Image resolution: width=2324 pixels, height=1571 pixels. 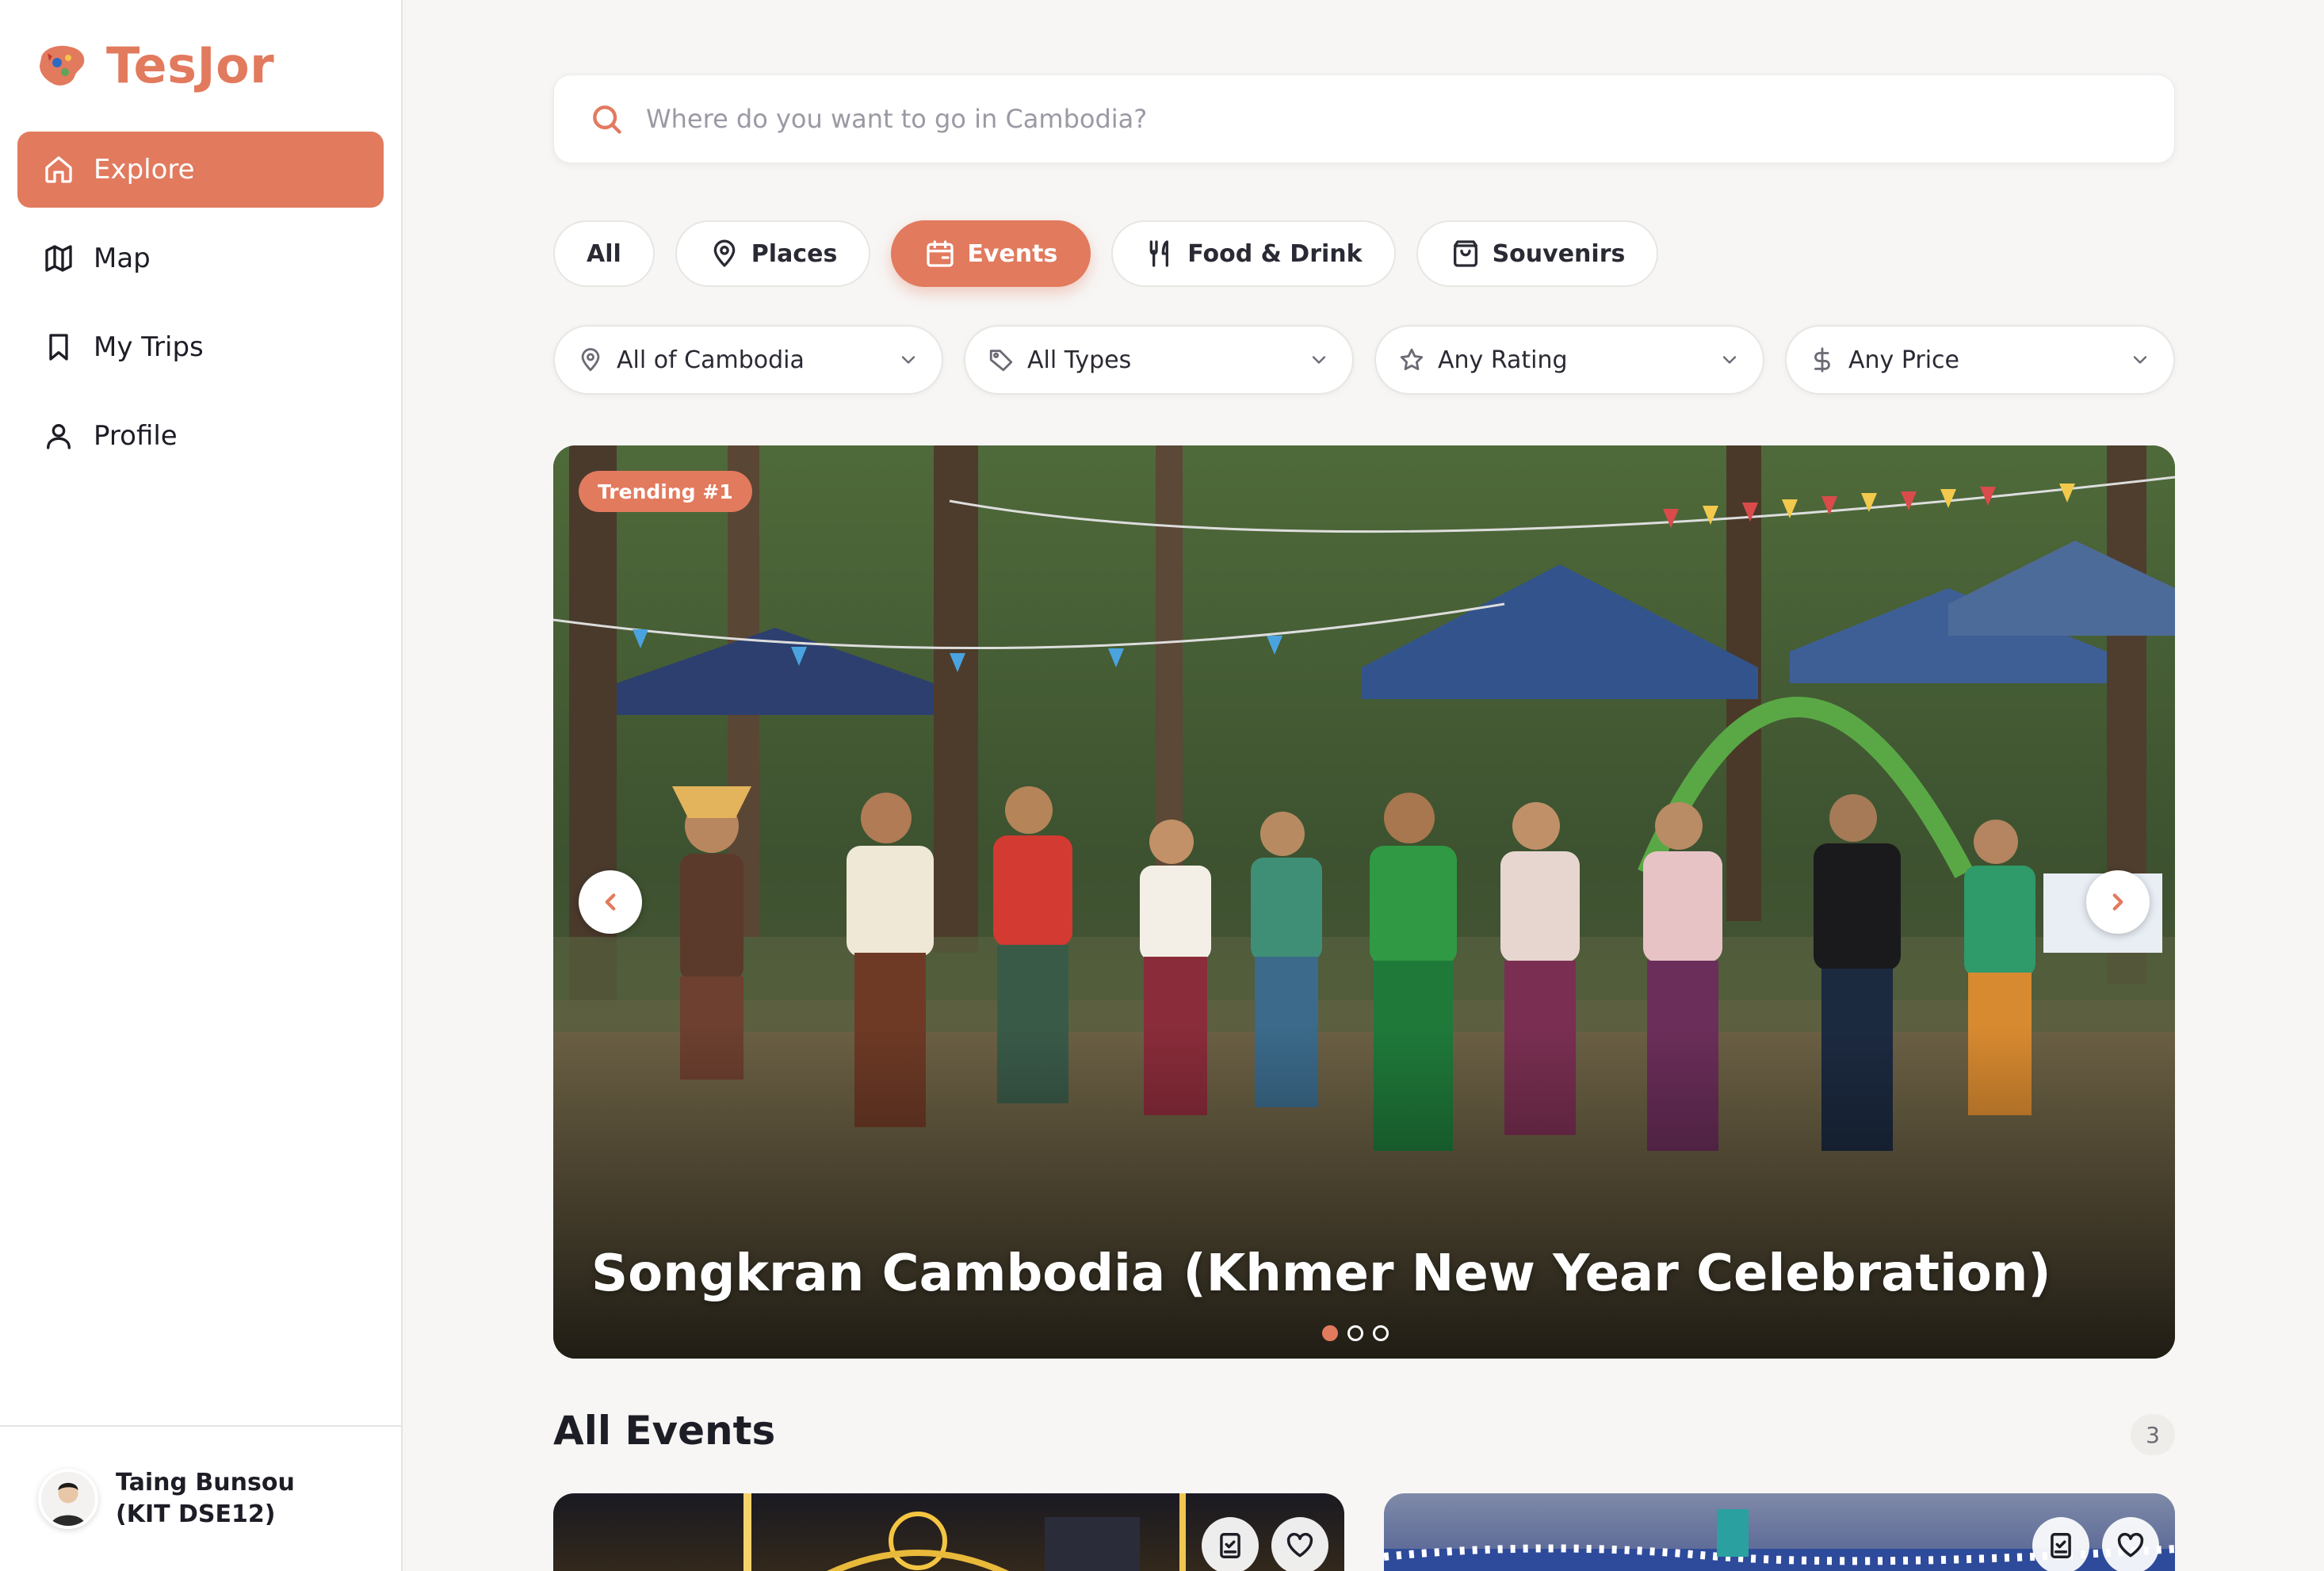 What do you see at coordinates (1359, 119) in the screenshot?
I see `search-input` at bounding box center [1359, 119].